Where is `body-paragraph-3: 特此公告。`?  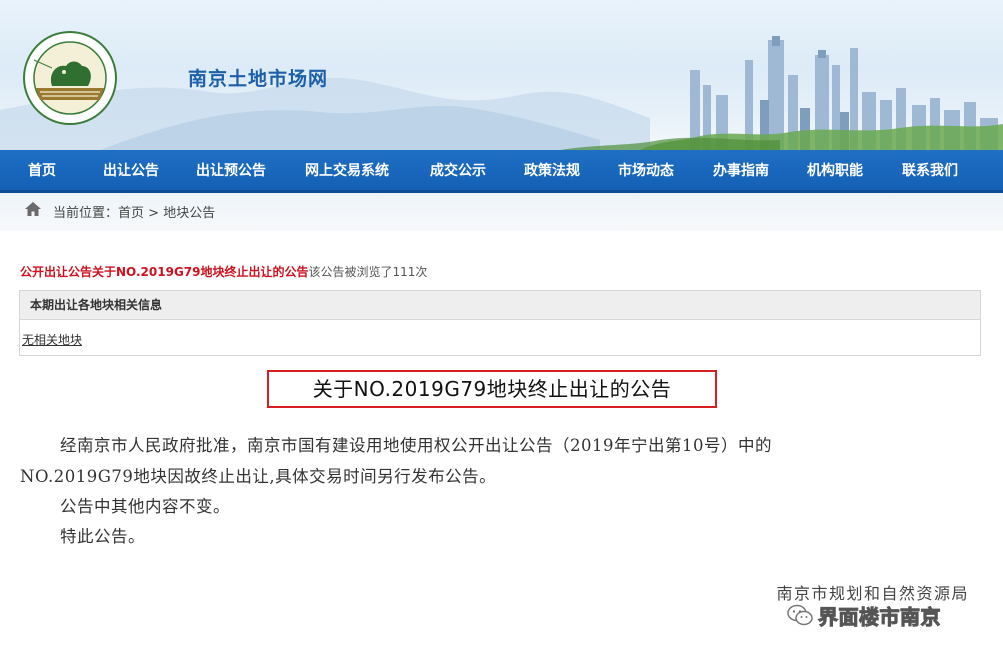
body-paragraph-3: 特此公告。 is located at coordinates (102, 536).